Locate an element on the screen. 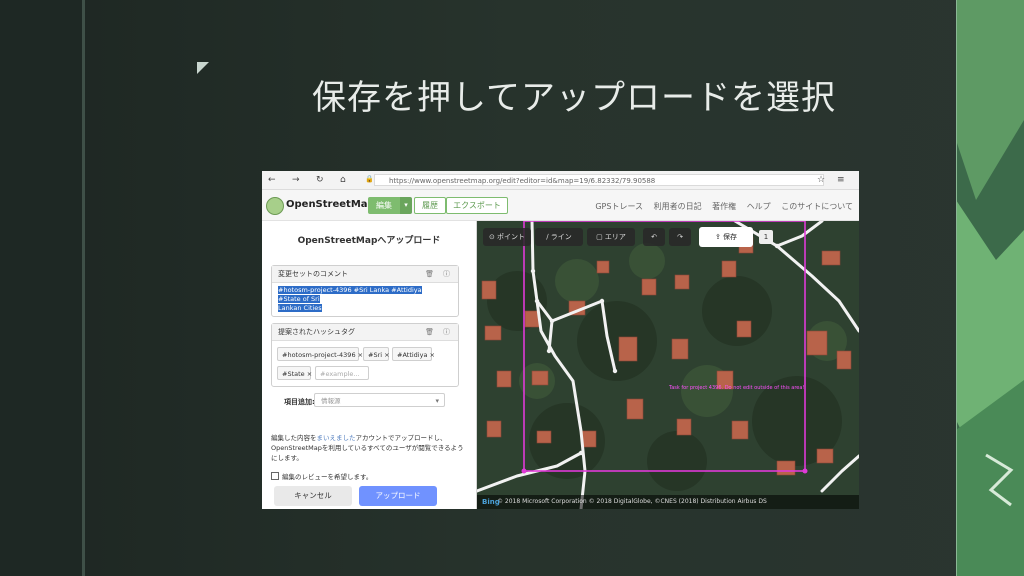 The height and width of the screenshot is (576, 1024). history-button: 履歴 is located at coordinates (430, 205).